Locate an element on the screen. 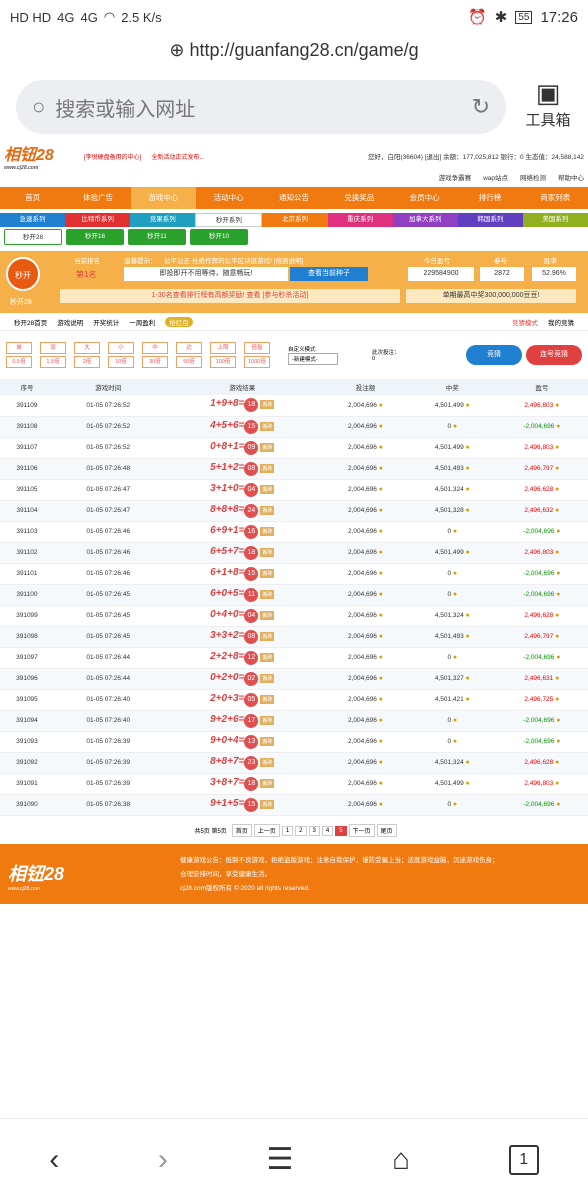 Image resolution: width=588 pixels, height=1200 pixels. game-tab-11: 秒开11 is located at coordinates (157, 237).